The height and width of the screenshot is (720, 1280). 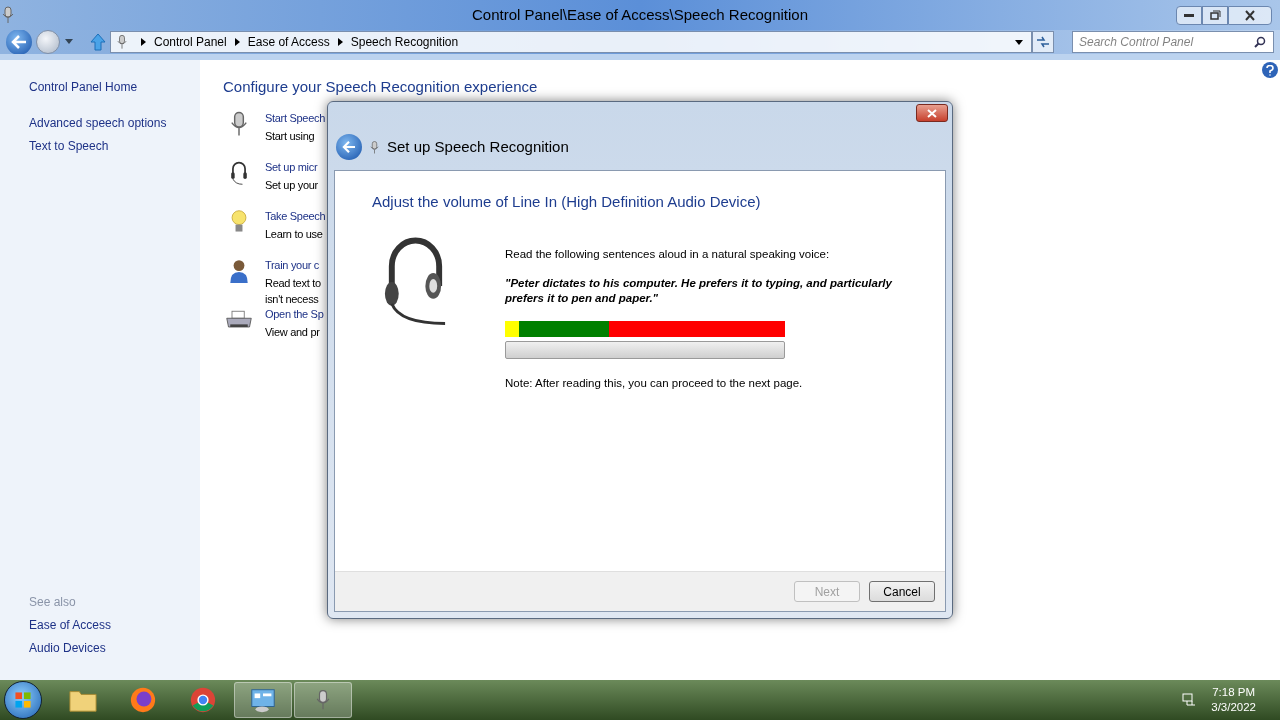 What do you see at coordinates (294, 234) in the screenshot?
I see `task-description: Learn to use` at bounding box center [294, 234].